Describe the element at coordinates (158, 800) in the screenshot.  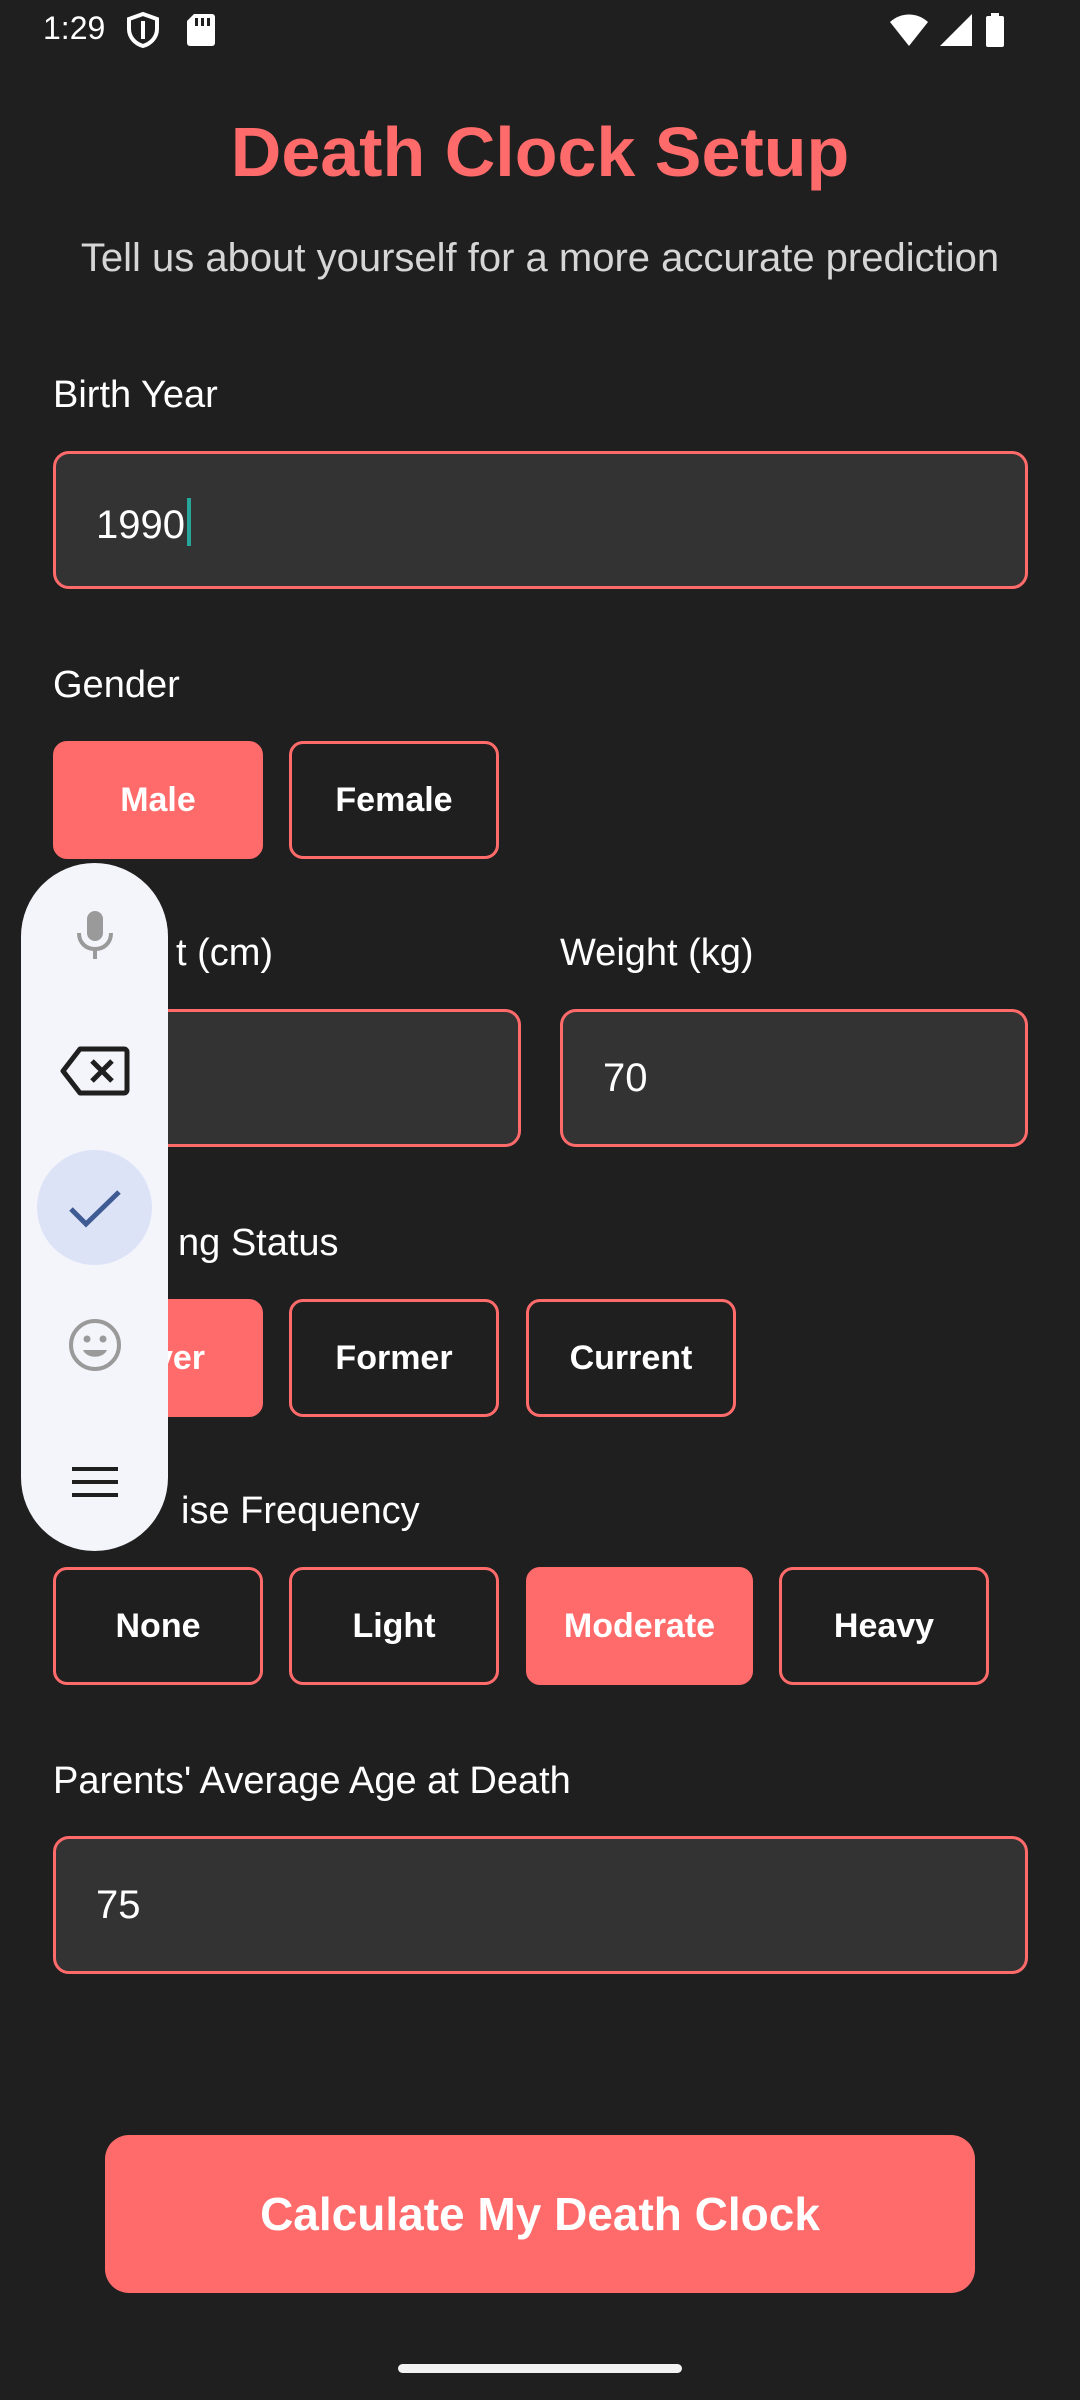
I see `gender-option-male: Male` at that location.